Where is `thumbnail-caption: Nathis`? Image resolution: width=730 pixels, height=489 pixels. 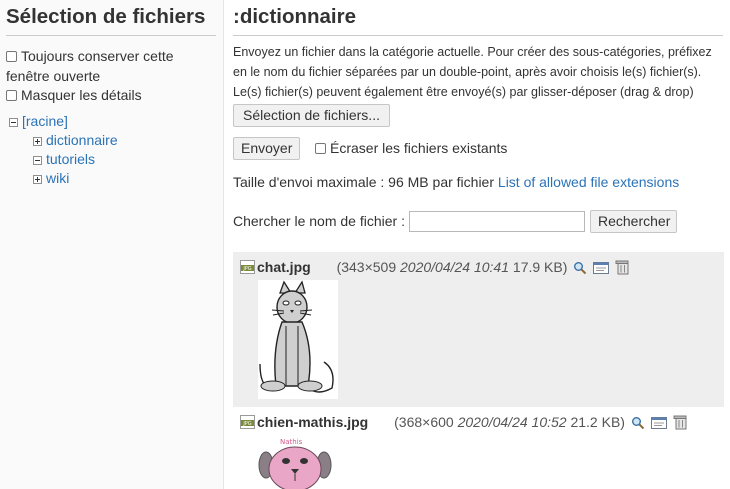 thumbnail-caption: Nathis is located at coordinates (291, 442).